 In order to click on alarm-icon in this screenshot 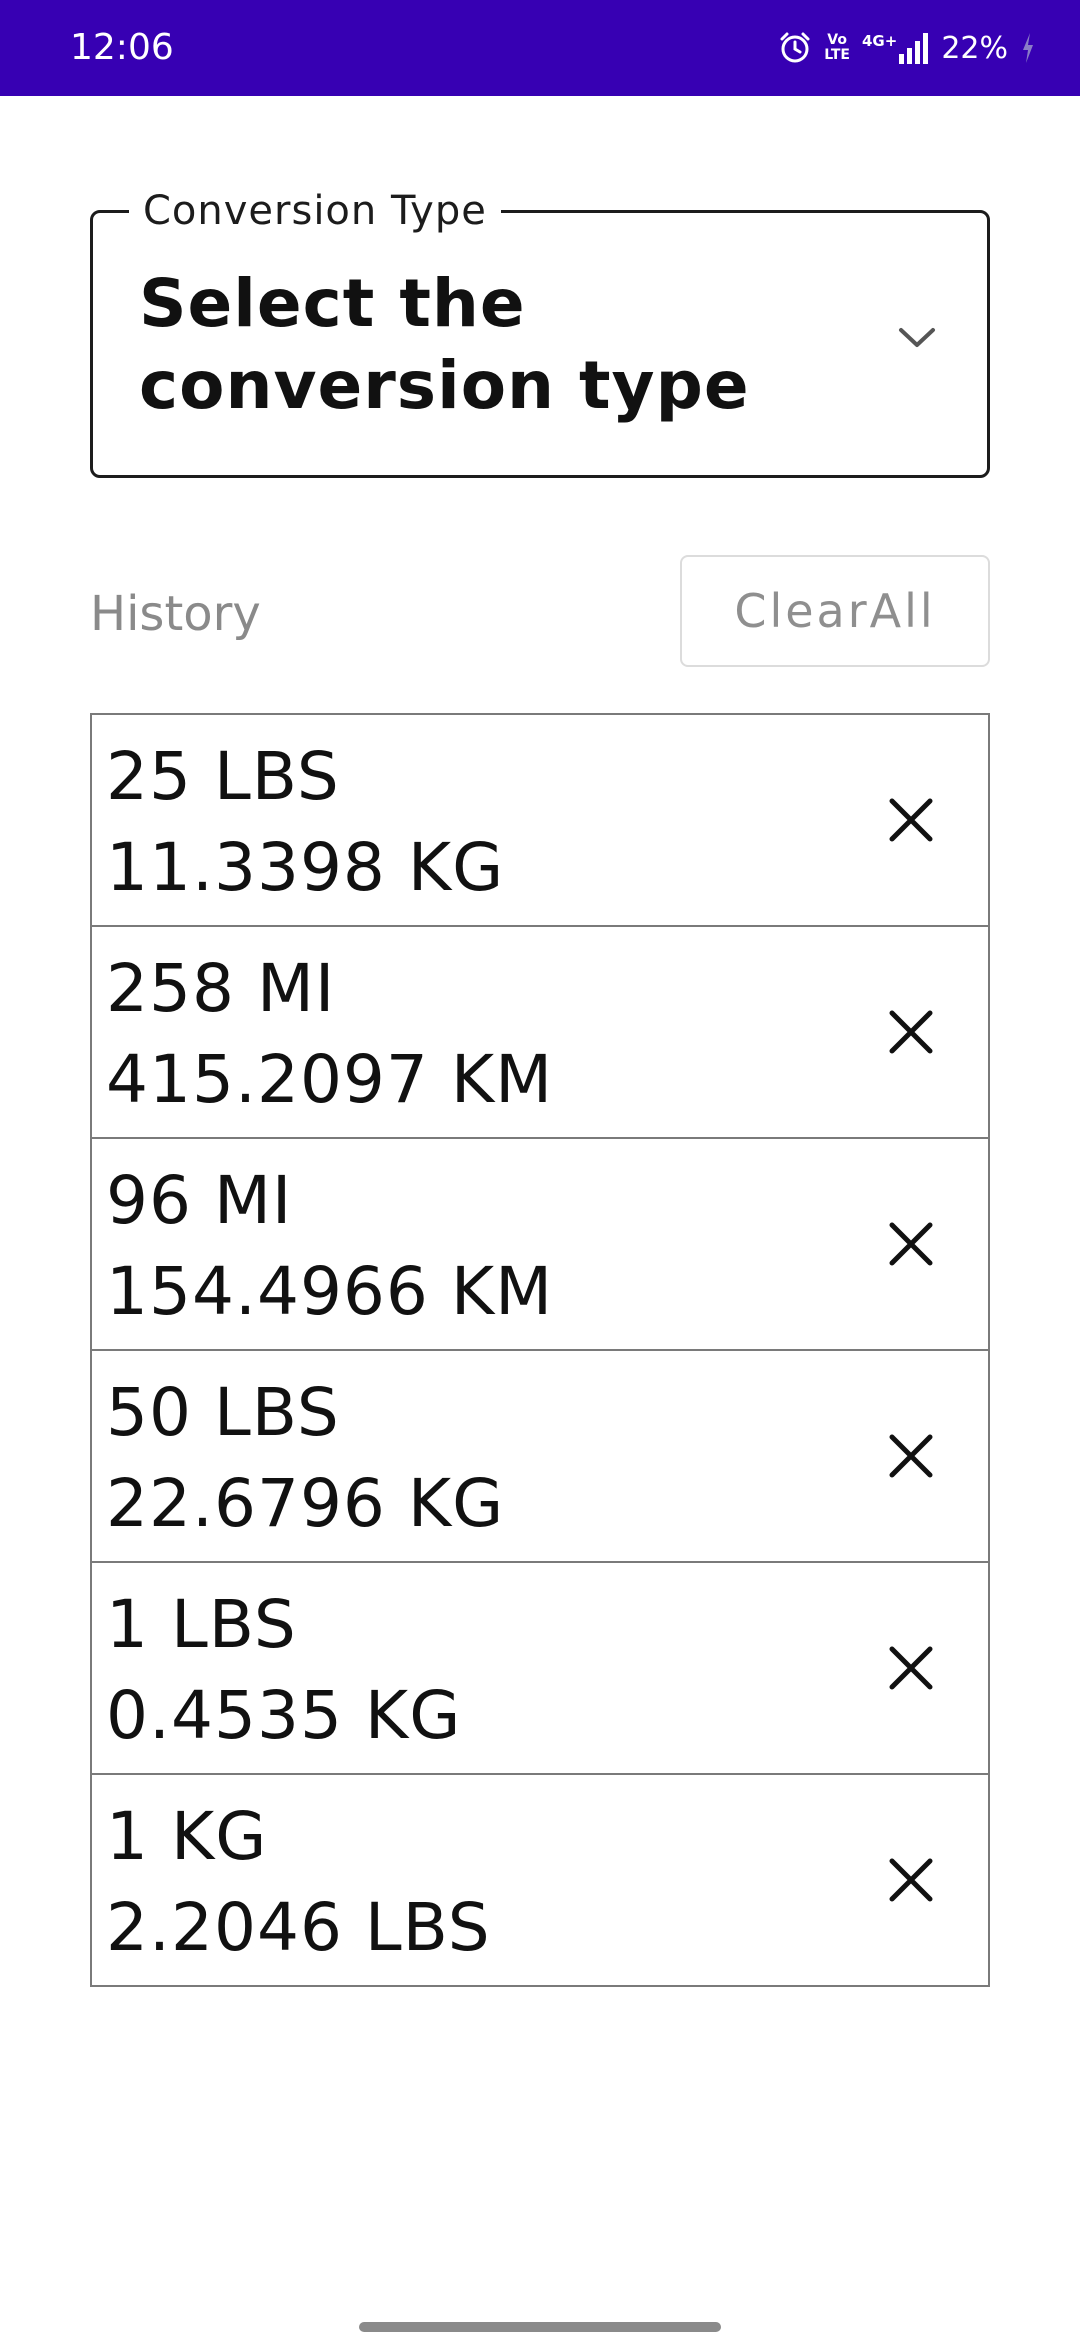, I will do `click(795, 48)`.